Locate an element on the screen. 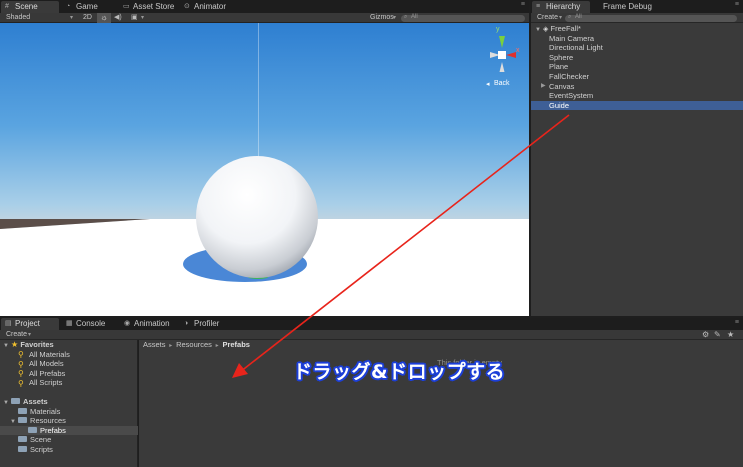 Image resolution: width=743 pixels, height=467 pixels. tab-animator: ⊙ Animator is located at coordinates (206, 7).